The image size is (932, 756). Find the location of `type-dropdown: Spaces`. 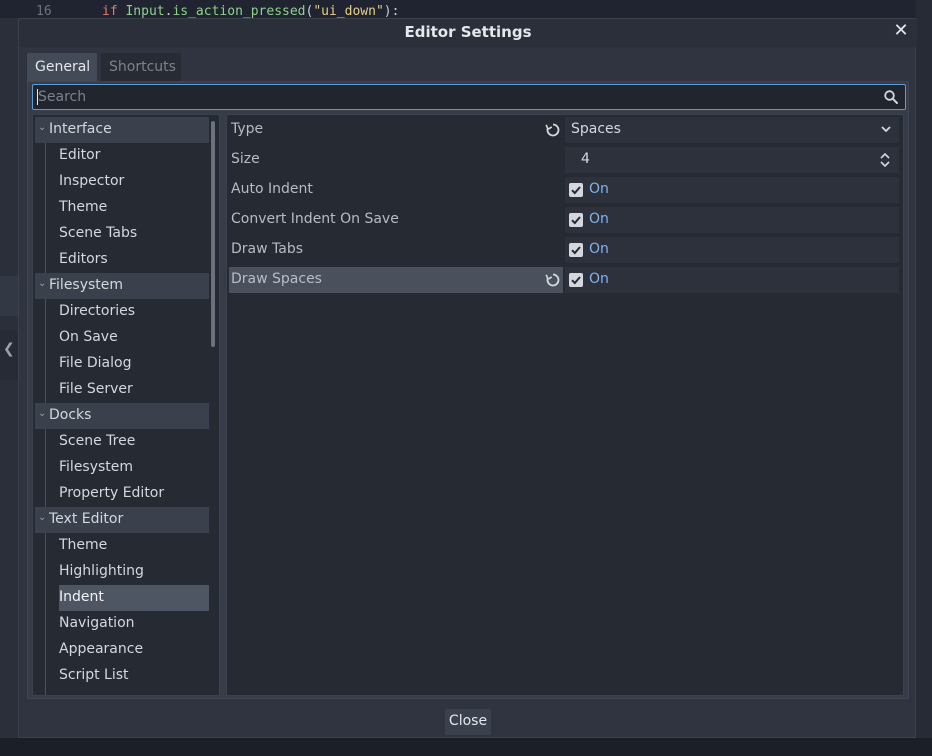

type-dropdown: Spaces is located at coordinates (732, 130).